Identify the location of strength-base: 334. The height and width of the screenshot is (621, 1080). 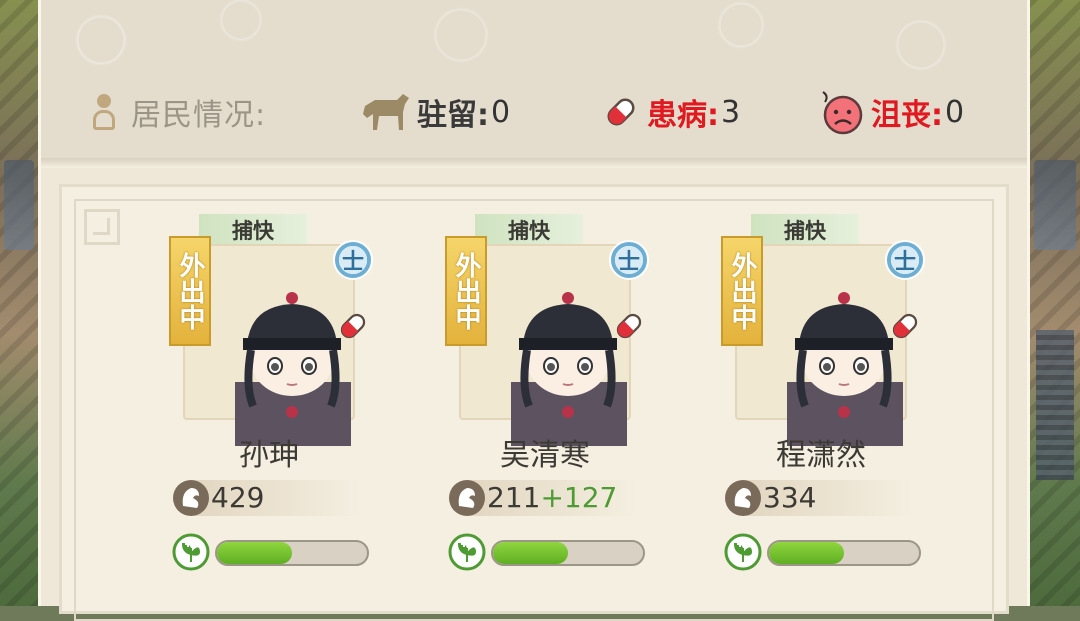
(790, 497).